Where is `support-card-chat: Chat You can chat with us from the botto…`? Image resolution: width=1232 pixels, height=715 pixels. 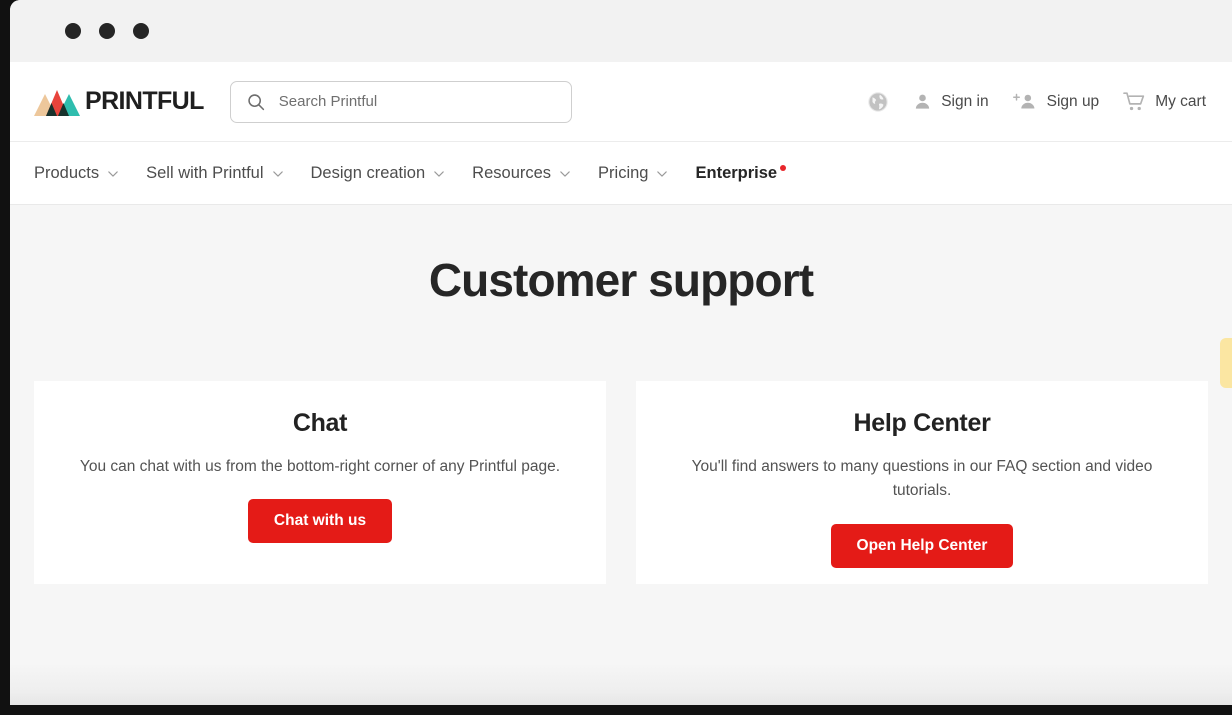
support-card-chat: Chat You can chat with us from the botto… is located at coordinates (320, 482).